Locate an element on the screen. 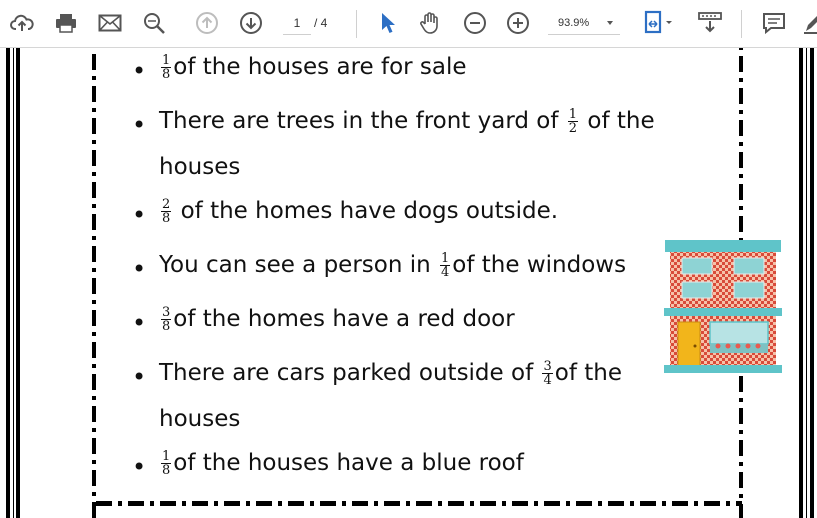 This screenshot has width=817, height=518. pdf-toolbar: 1 / 4 93.9% is located at coordinates (408, 24).